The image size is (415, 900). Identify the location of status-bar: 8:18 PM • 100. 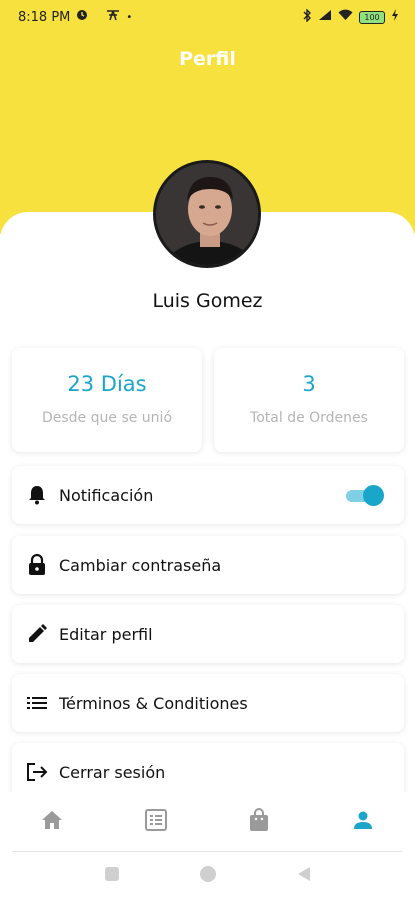
(207, 17).